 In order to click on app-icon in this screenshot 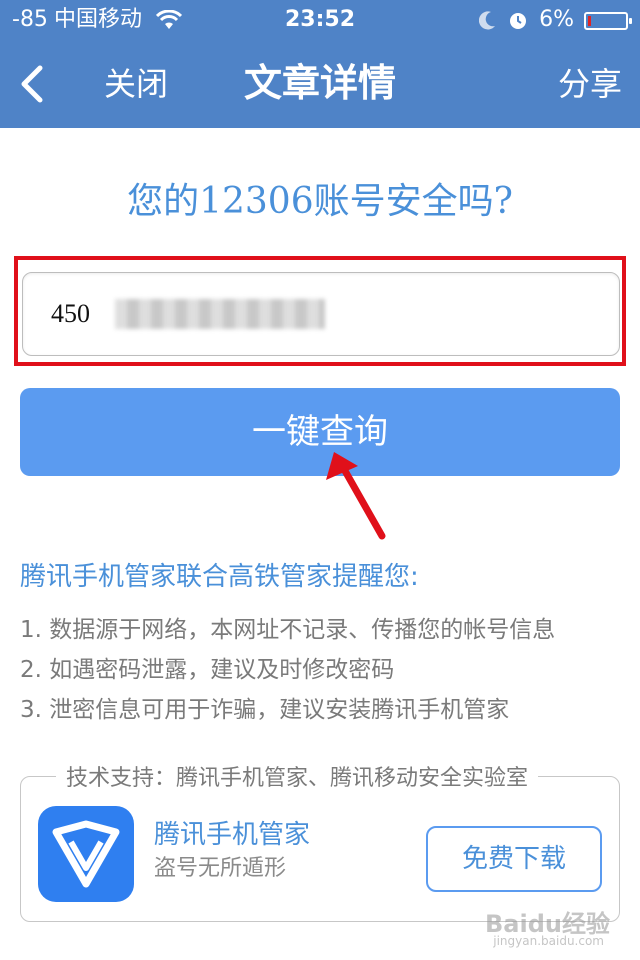, I will do `click(86, 854)`.